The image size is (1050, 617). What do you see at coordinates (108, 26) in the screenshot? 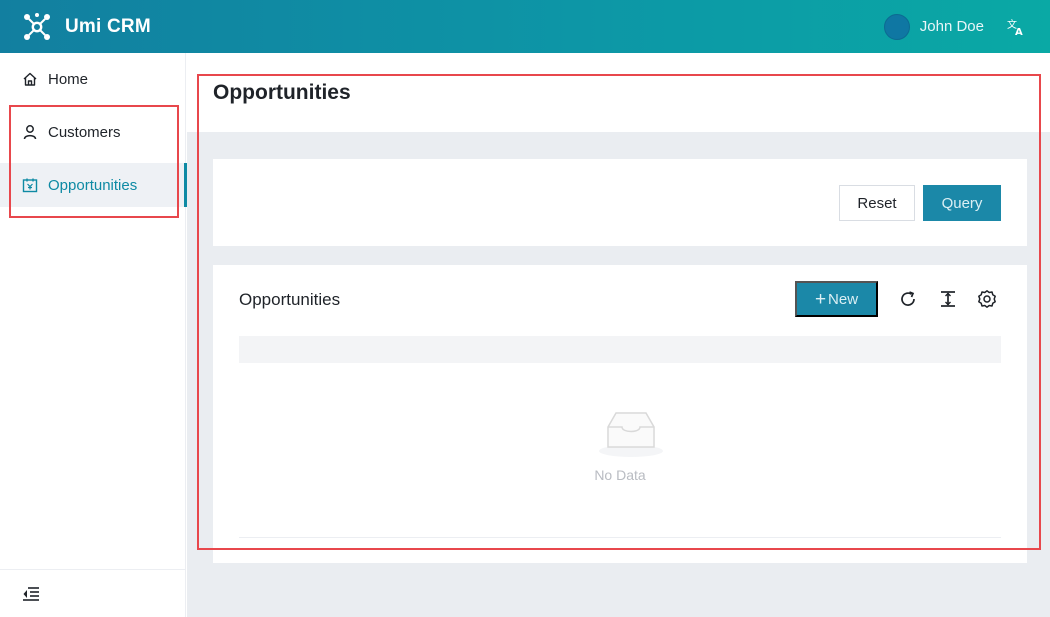
I see `app-title: Umi CRM` at bounding box center [108, 26].